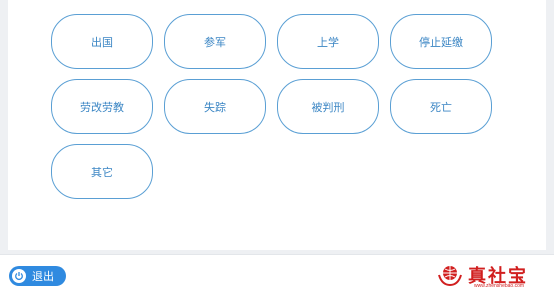 This screenshot has width=554, height=292. I want to click on option-school: 上学, so click(328, 41).